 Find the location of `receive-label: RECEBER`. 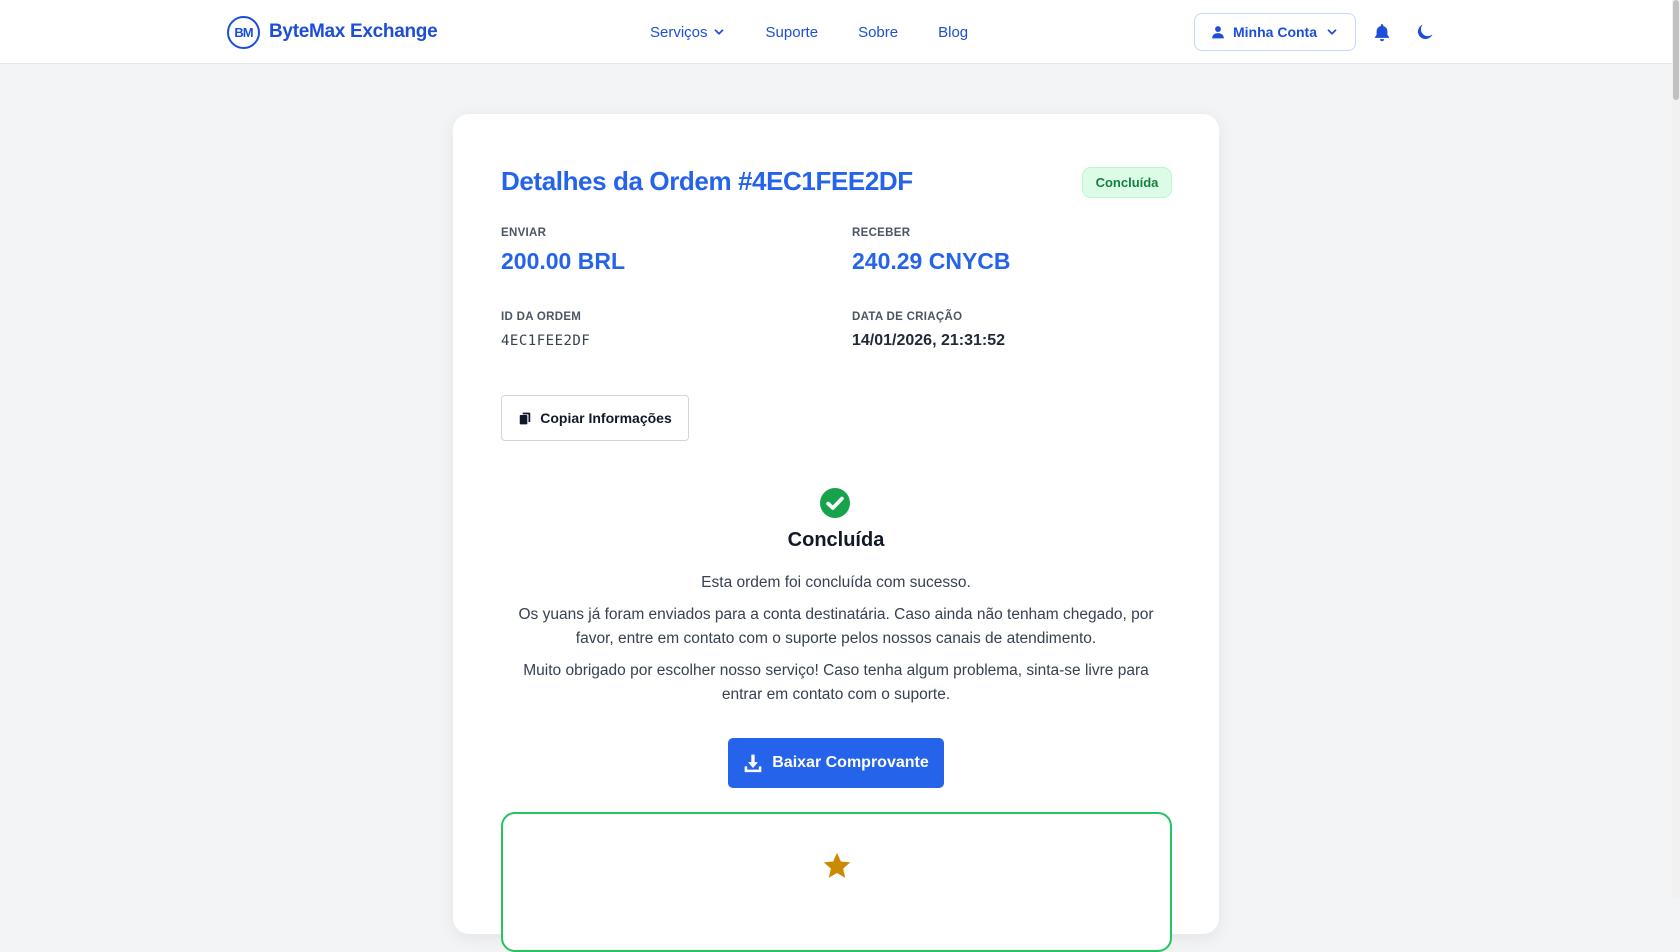

receive-label: RECEBER is located at coordinates (881, 233).